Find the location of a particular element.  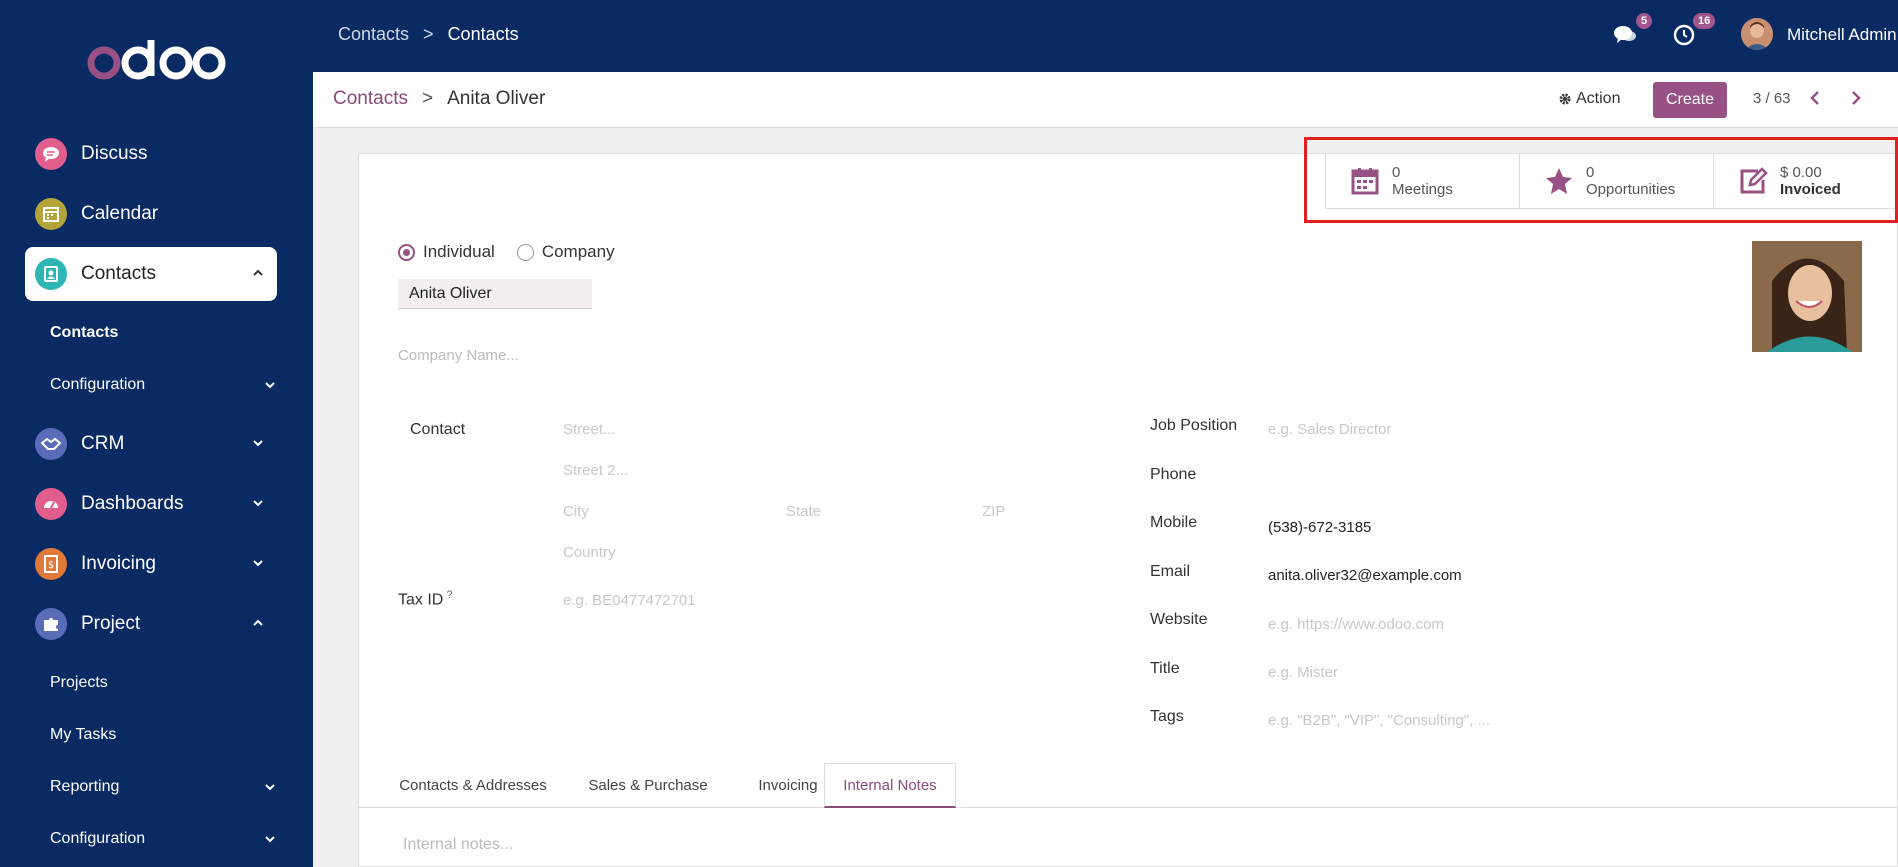

contact-address-label: Contact is located at coordinates (438, 429).